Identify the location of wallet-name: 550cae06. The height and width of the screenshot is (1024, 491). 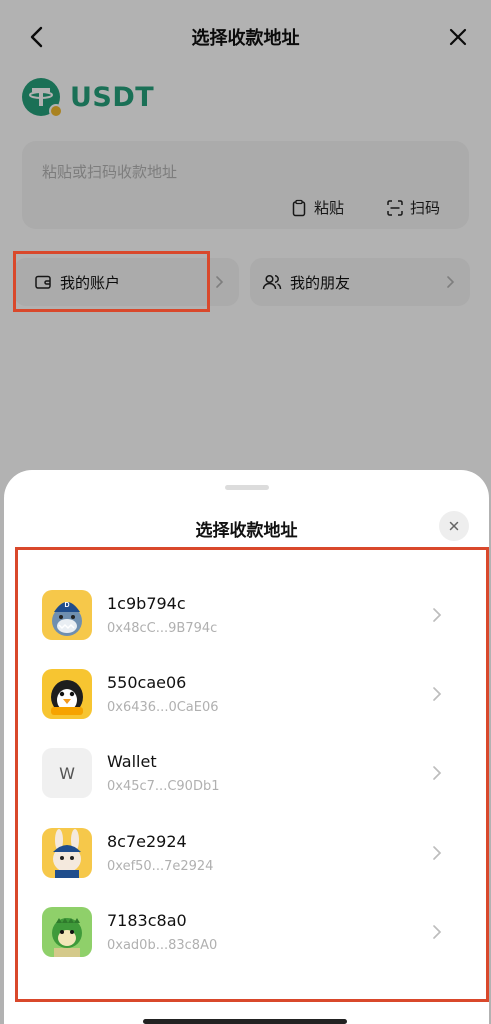
(147, 682).